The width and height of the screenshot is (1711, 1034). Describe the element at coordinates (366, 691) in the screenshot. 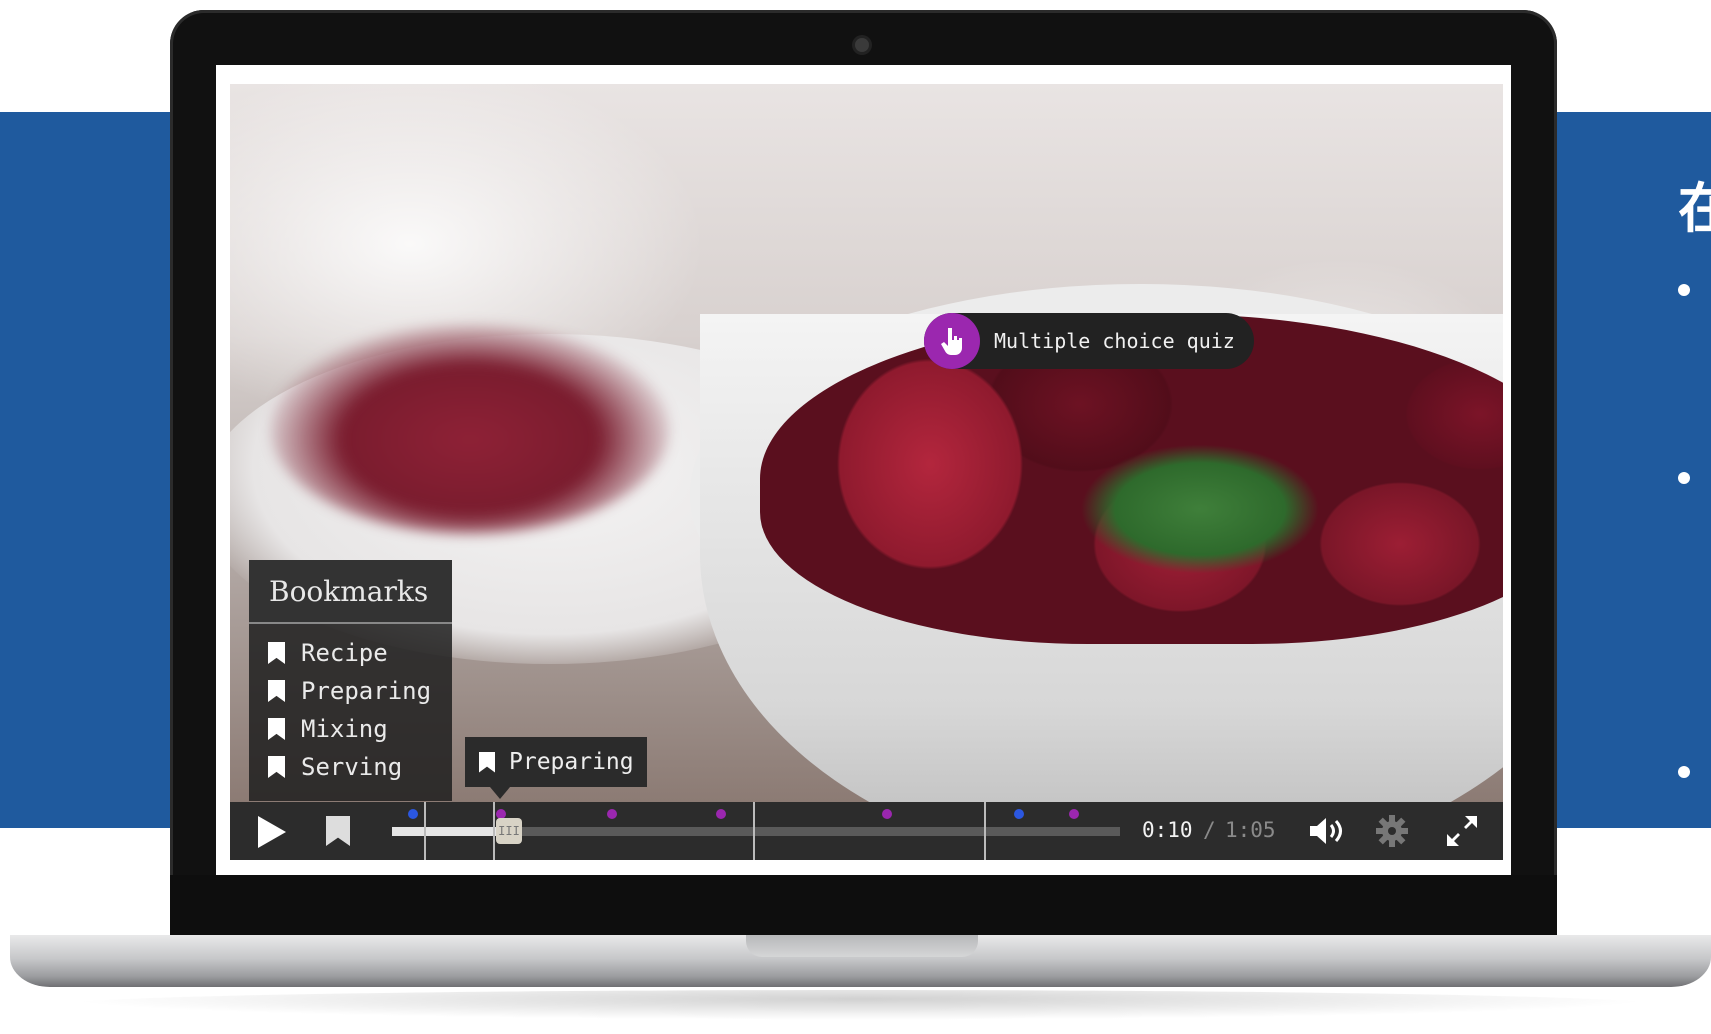

I see `bookmark-item-label: Preparing` at that location.